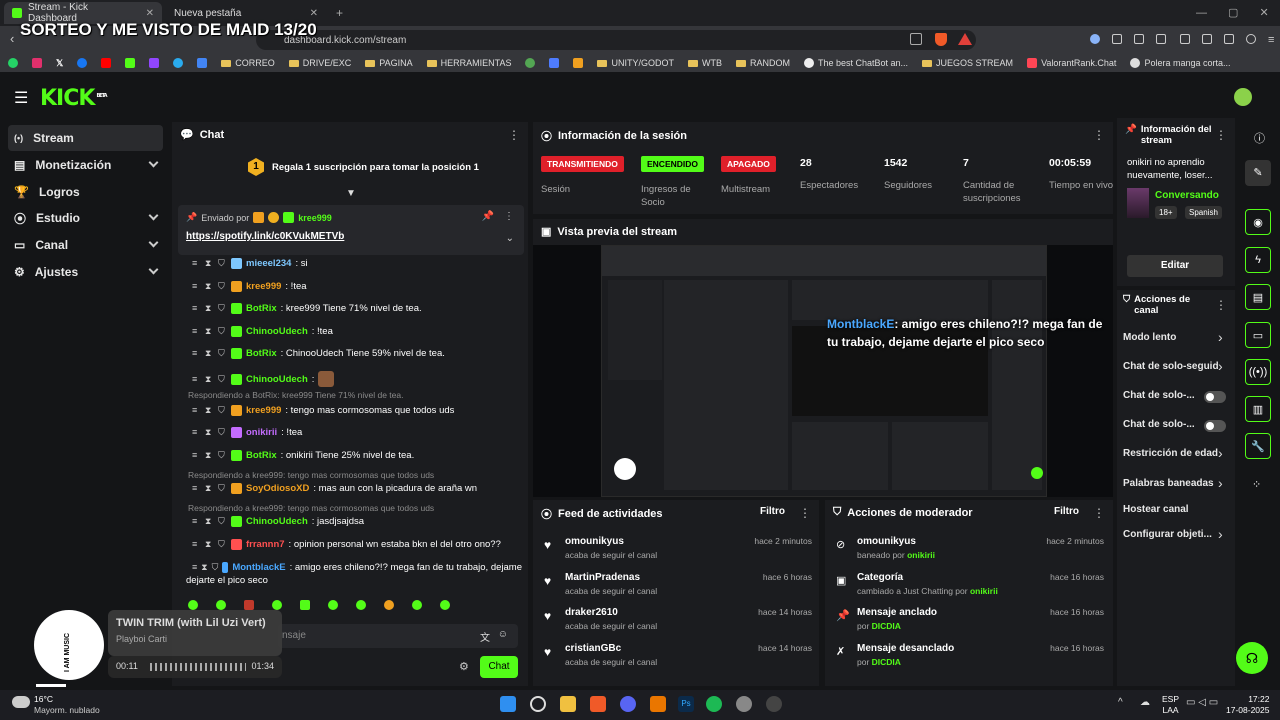  I want to click on tray-cloud-icon: ☁, so click(1145, 702).